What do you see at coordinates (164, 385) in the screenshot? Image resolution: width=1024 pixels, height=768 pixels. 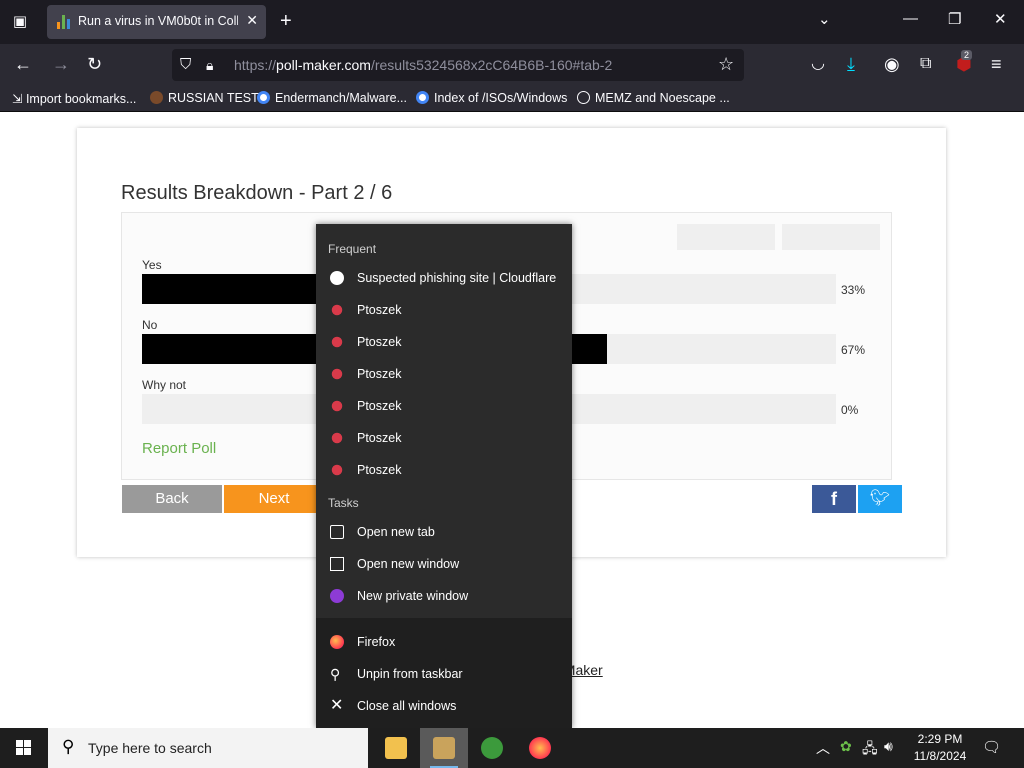 I see `option-label-why-not: Why not` at bounding box center [164, 385].